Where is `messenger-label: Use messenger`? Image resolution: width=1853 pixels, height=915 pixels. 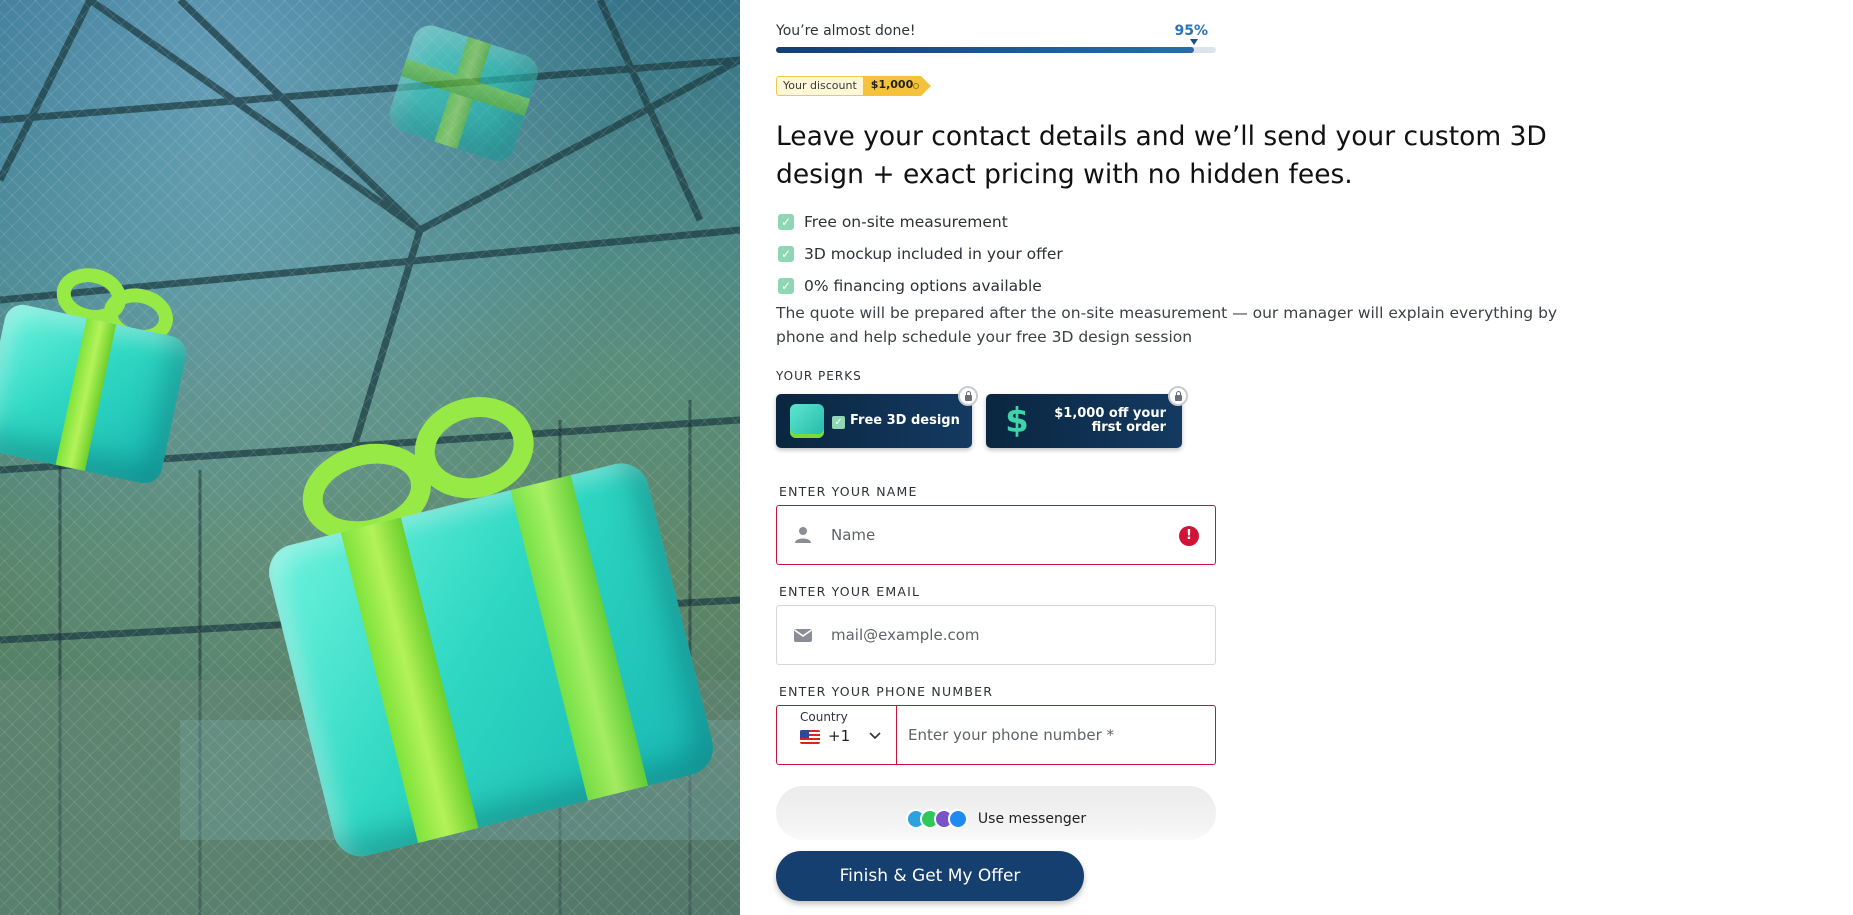
messenger-label: Use messenger is located at coordinates (1032, 819).